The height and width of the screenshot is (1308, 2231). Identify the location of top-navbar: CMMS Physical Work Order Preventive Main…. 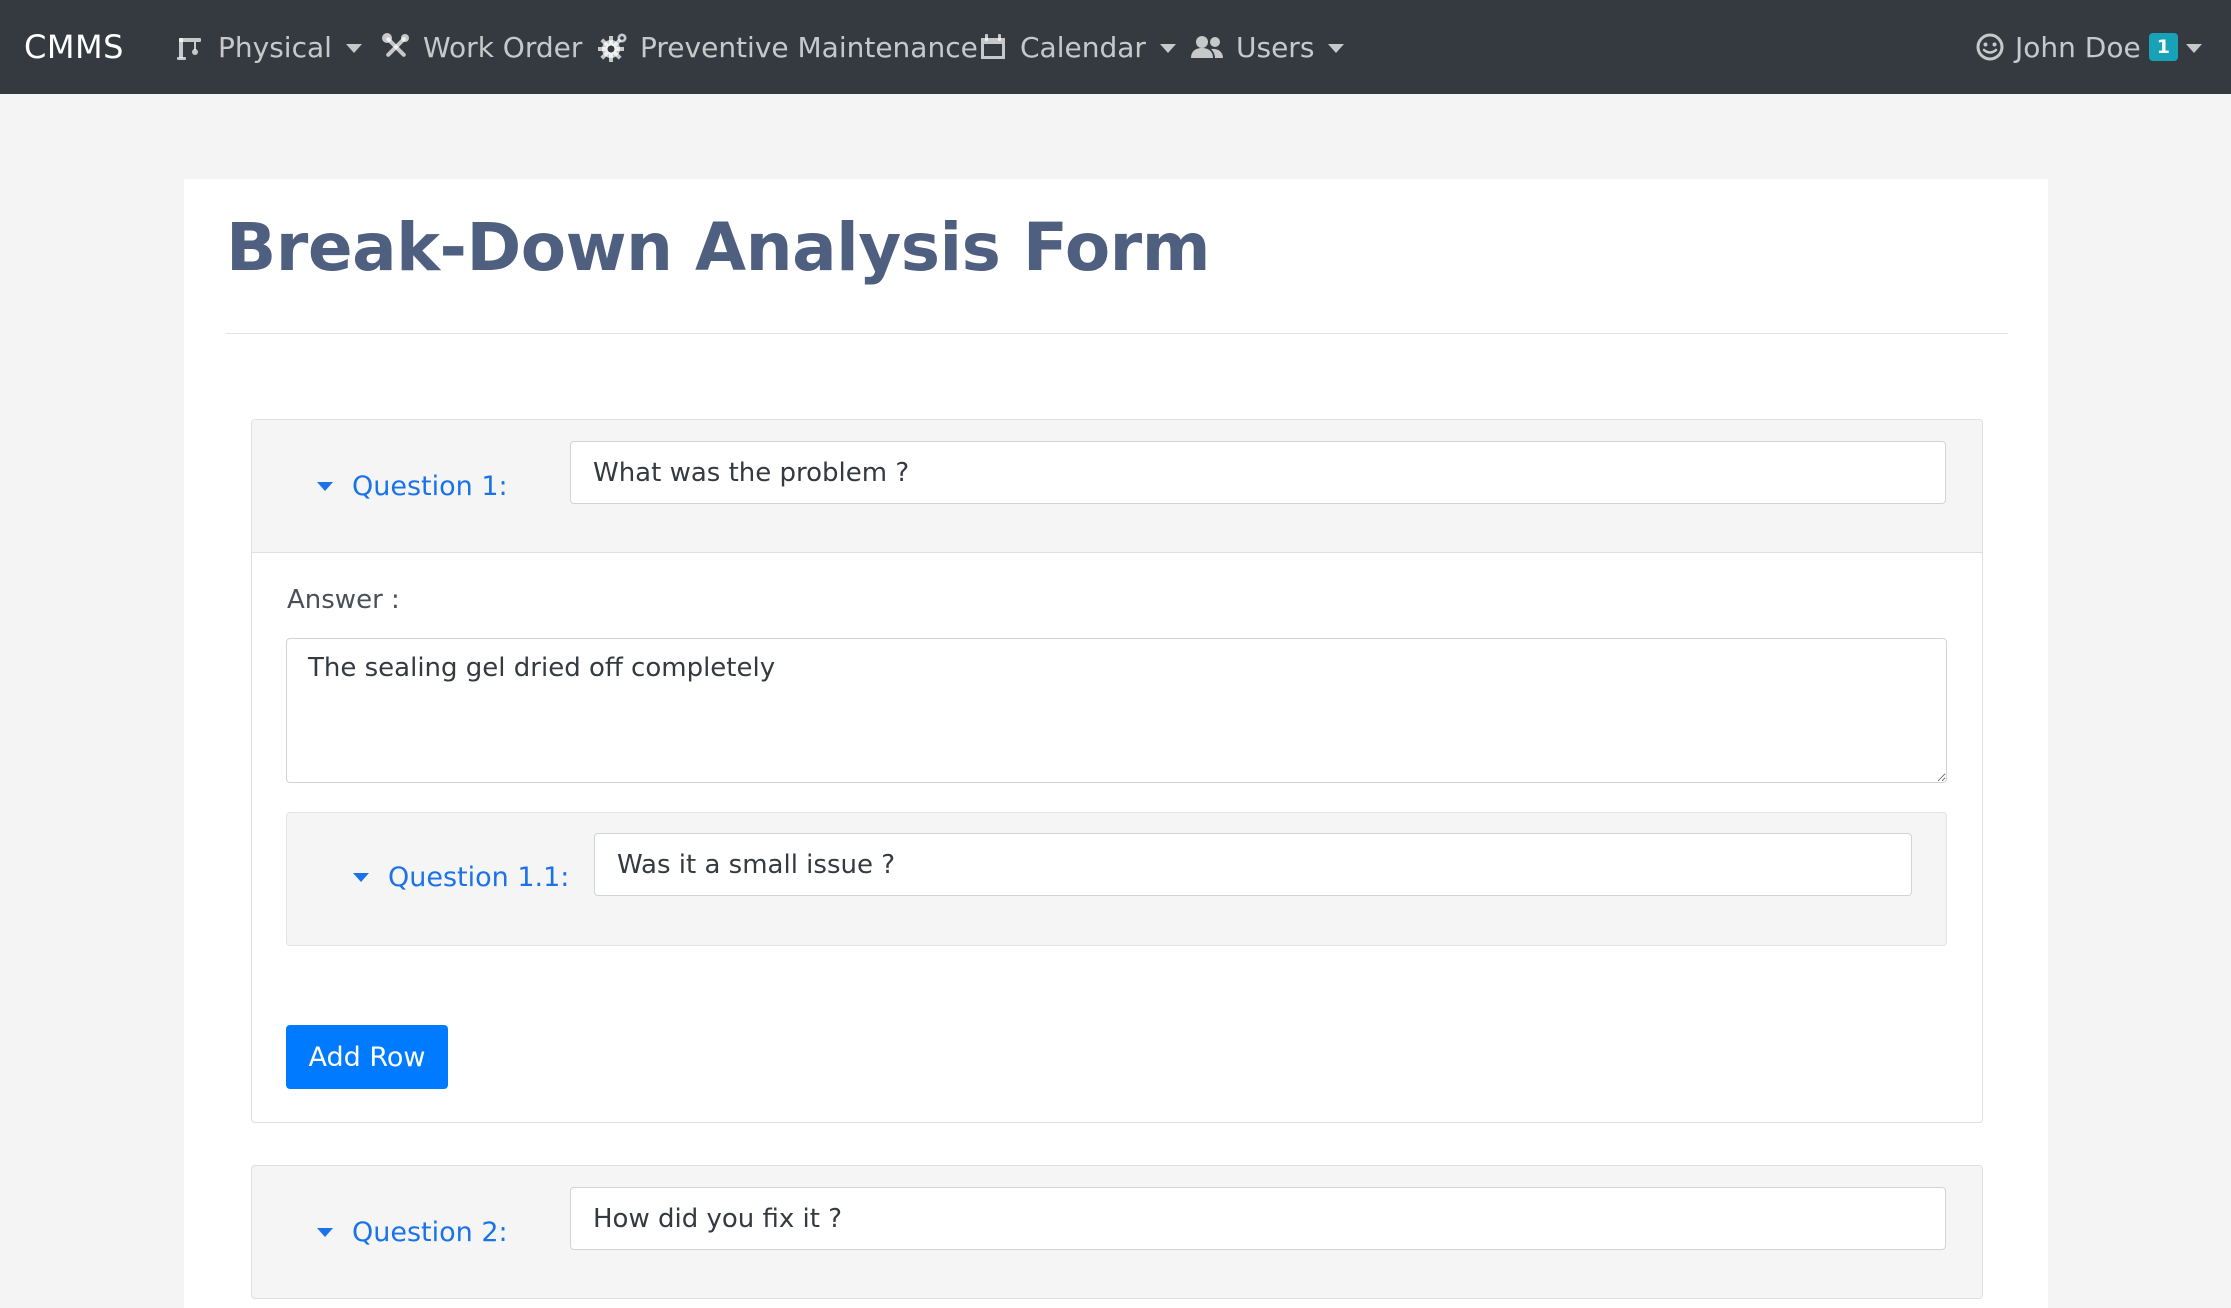
(1115, 47).